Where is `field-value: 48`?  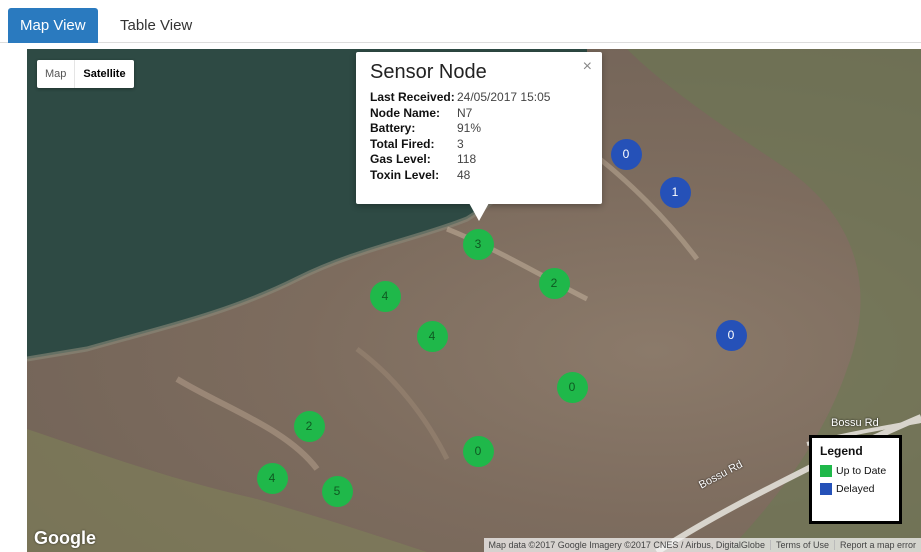
field-value: 48 is located at coordinates (464, 174).